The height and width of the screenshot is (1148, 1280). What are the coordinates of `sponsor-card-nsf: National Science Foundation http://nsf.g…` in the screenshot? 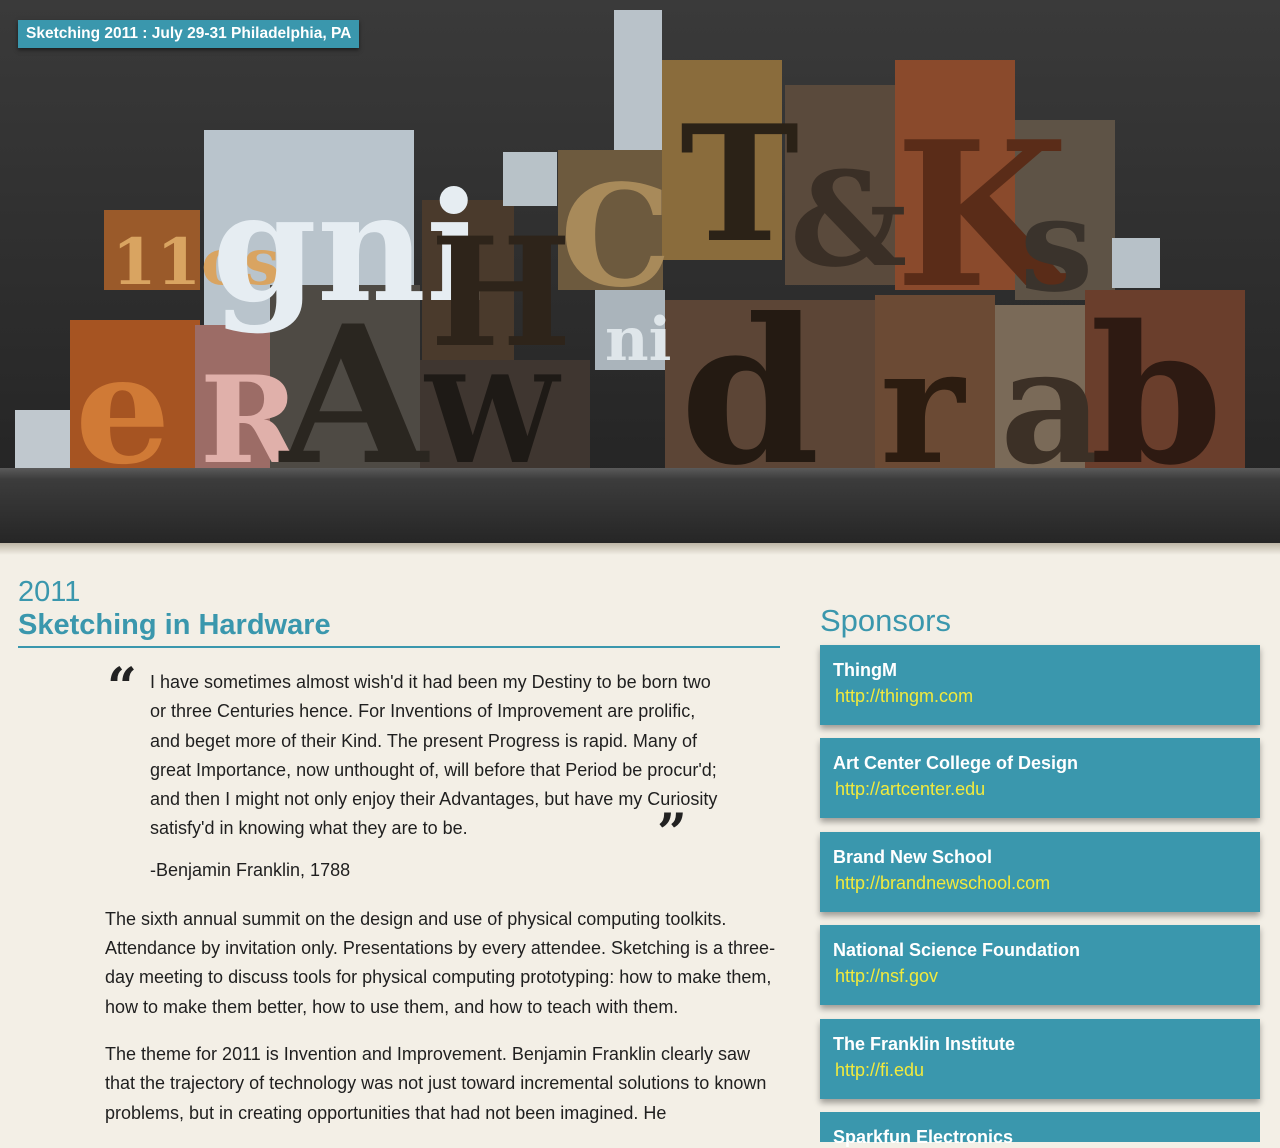 It's located at (1040, 965).